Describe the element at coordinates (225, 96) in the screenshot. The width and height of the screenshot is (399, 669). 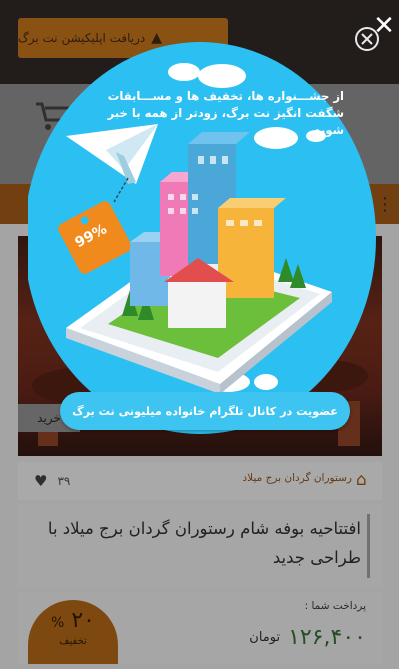
I see `promo-heading-line1: از جشـــنواره ها، تخفیف ها و مســـابقات` at that location.